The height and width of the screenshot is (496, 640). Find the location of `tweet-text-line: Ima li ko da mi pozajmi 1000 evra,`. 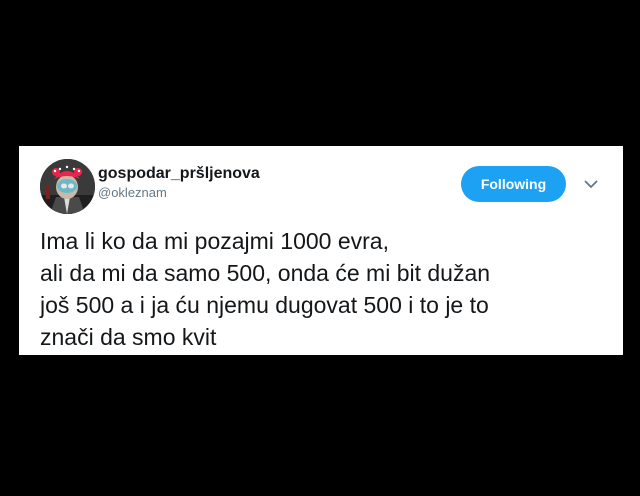

tweet-text-line: Ima li ko da mi pozajmi 1000 evra, is located at coordinates (214, 241).